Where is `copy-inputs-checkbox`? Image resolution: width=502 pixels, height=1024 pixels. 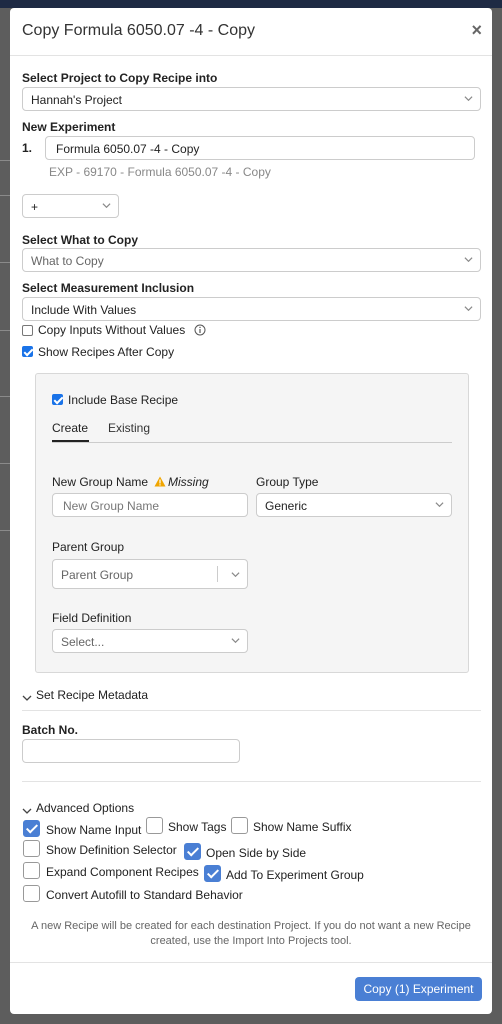
copy-inputs-checkbox is located at coordinates (27, 330).